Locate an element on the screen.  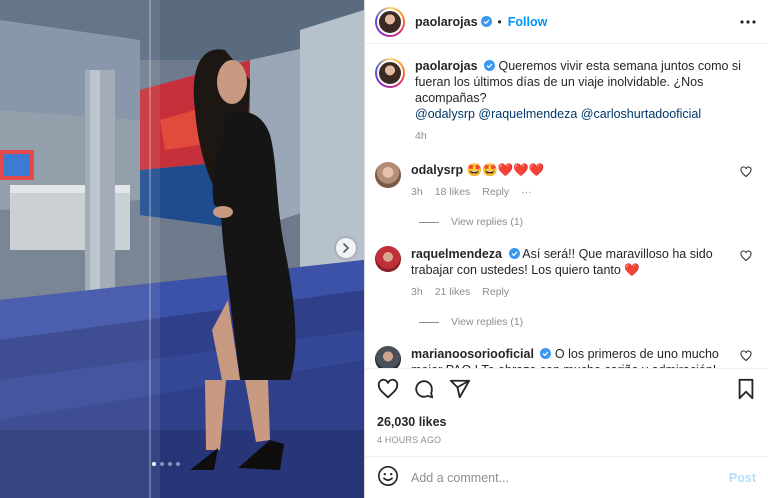
comment-button is located at coordinates (424, 390).